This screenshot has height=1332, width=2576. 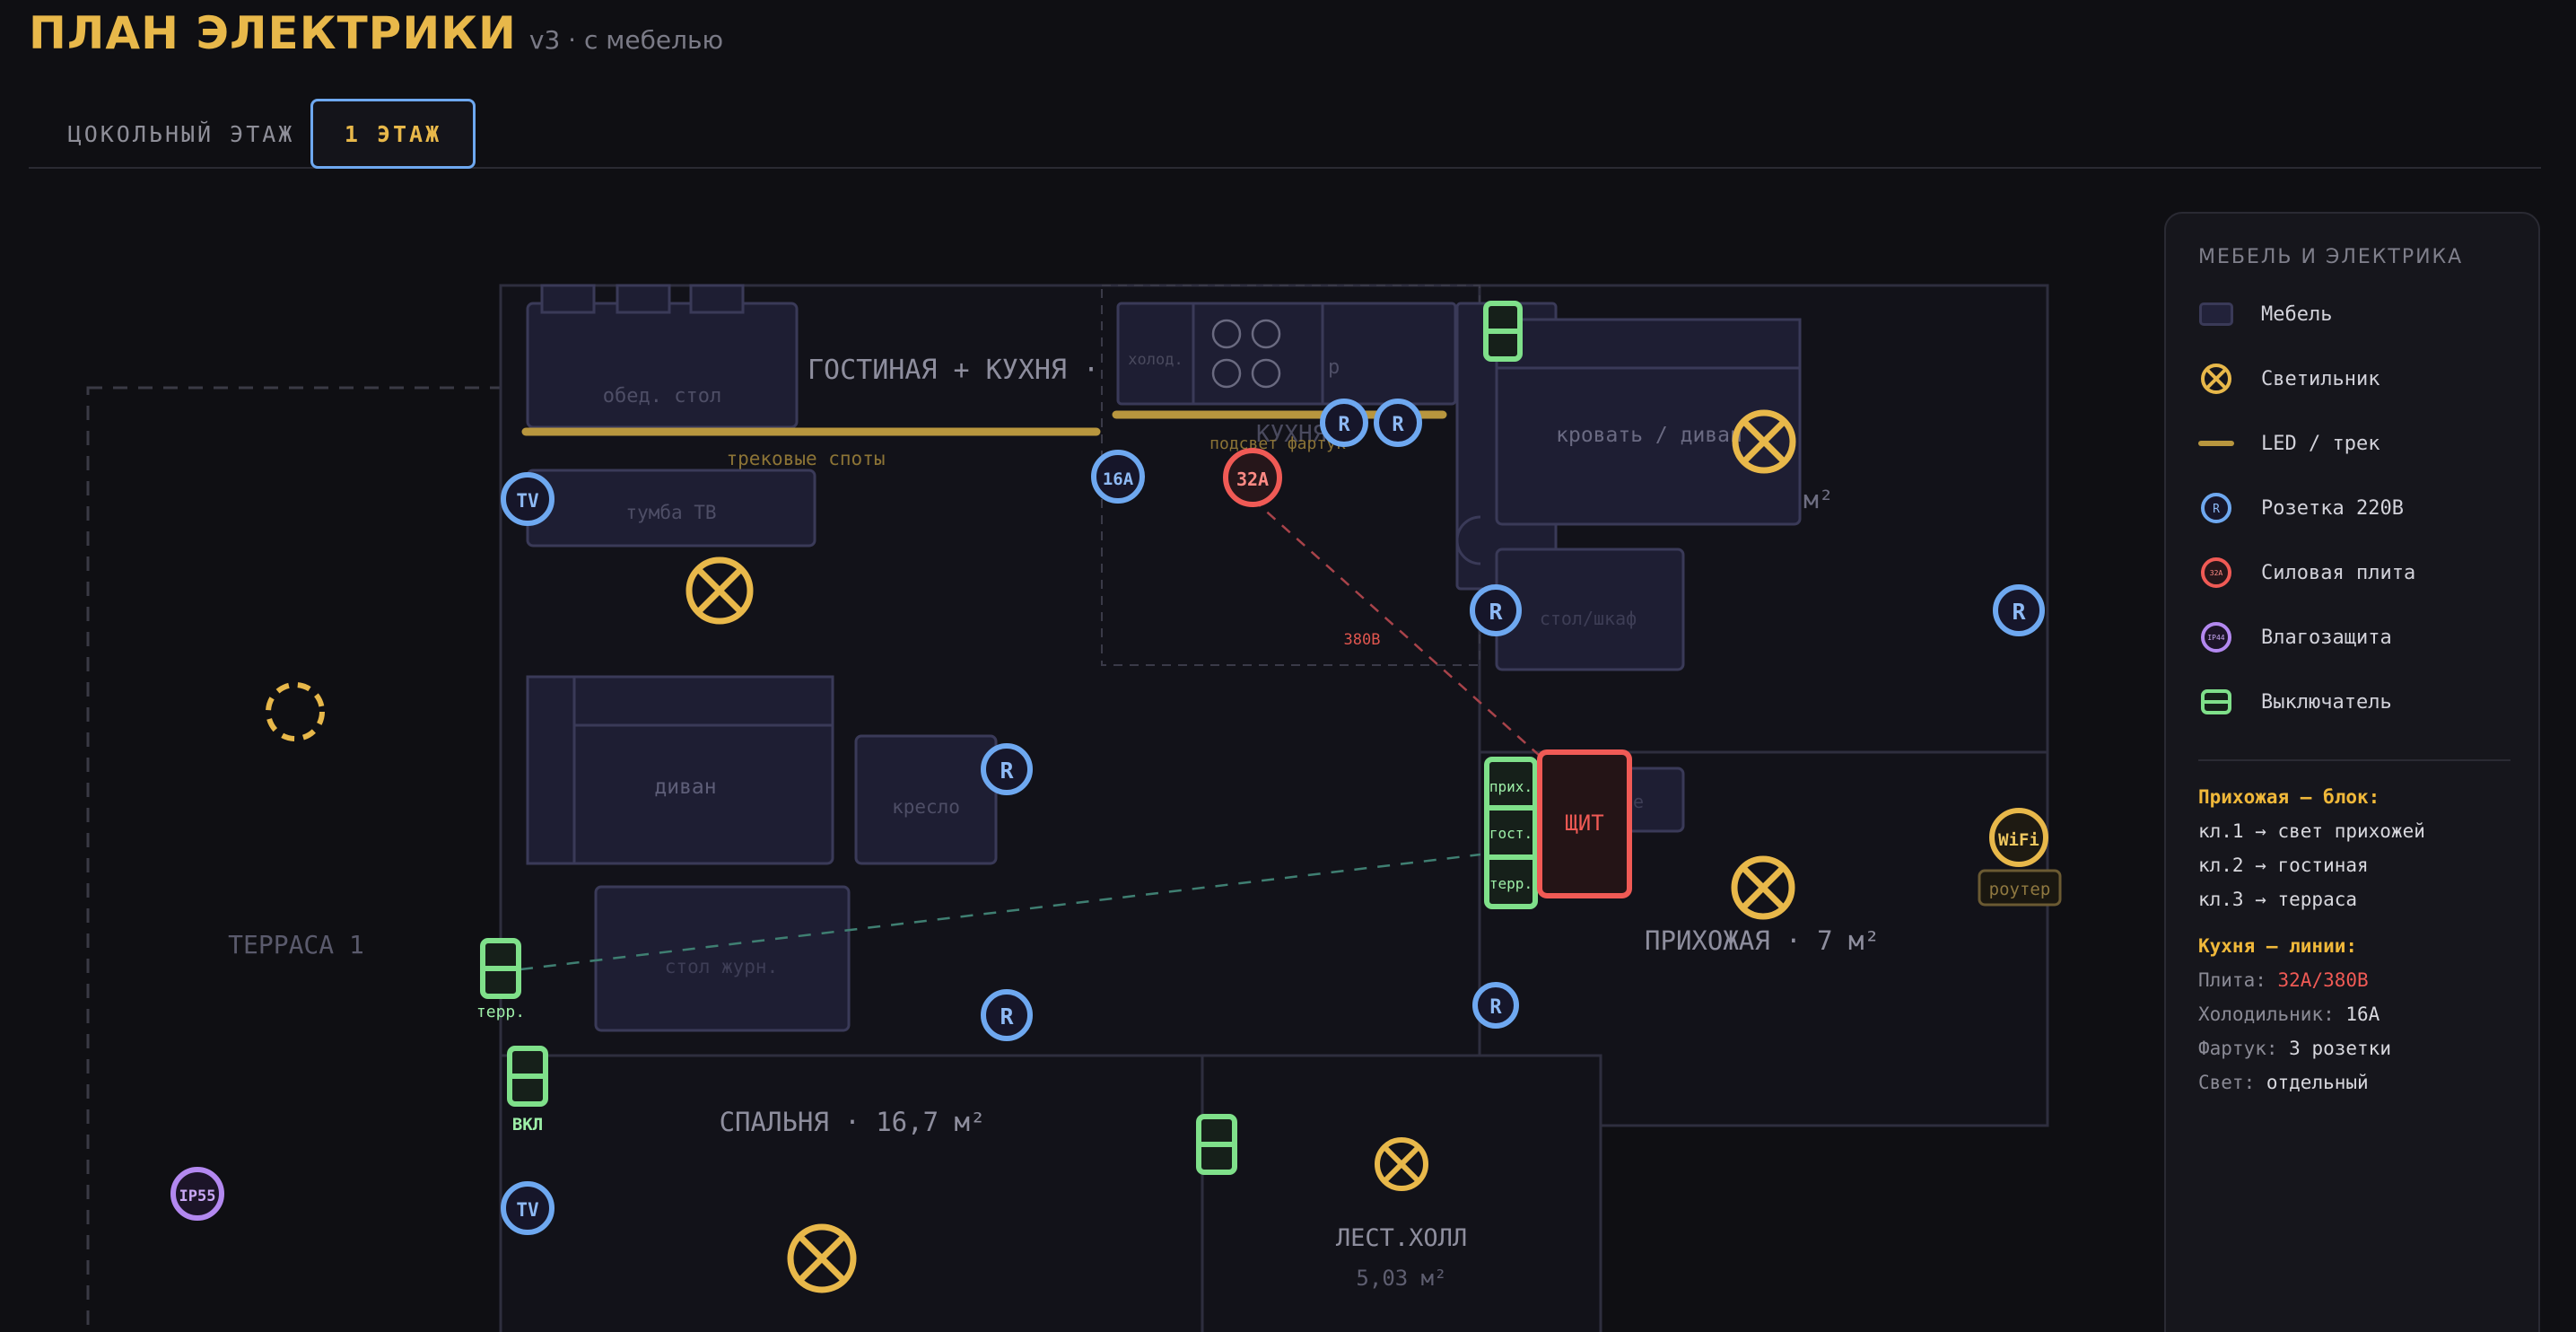 What do you see at coordinates (2311, 831) in the screenshot?
I see `hall-block-line: кл.1 → свет прихожей` at bounding box center [2311, 831].